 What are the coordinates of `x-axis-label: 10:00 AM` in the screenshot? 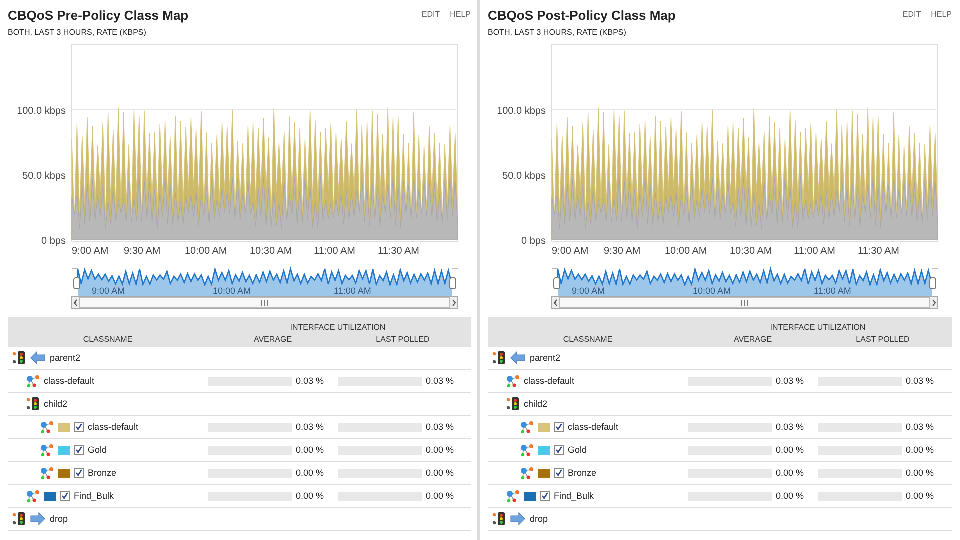 It's located at (206, 251).